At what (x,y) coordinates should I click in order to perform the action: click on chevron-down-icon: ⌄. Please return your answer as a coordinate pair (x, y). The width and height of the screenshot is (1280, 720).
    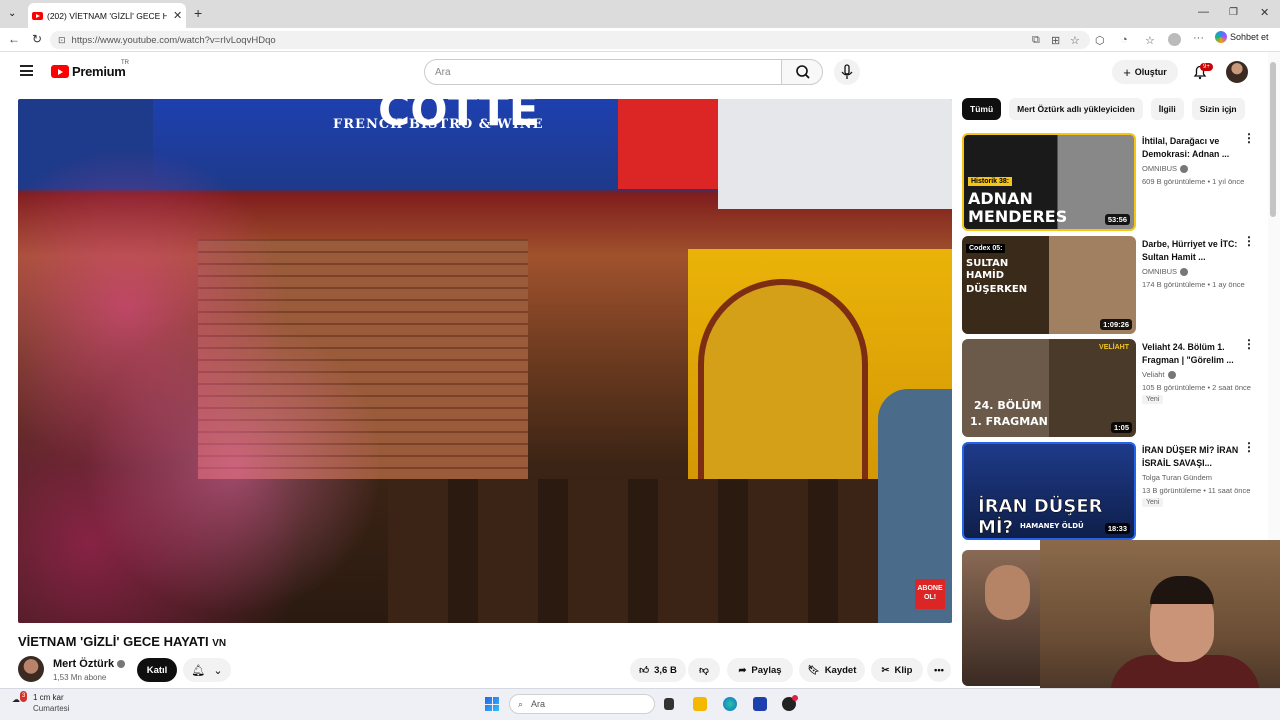
    Looking at the image, I should click on (218, 670).